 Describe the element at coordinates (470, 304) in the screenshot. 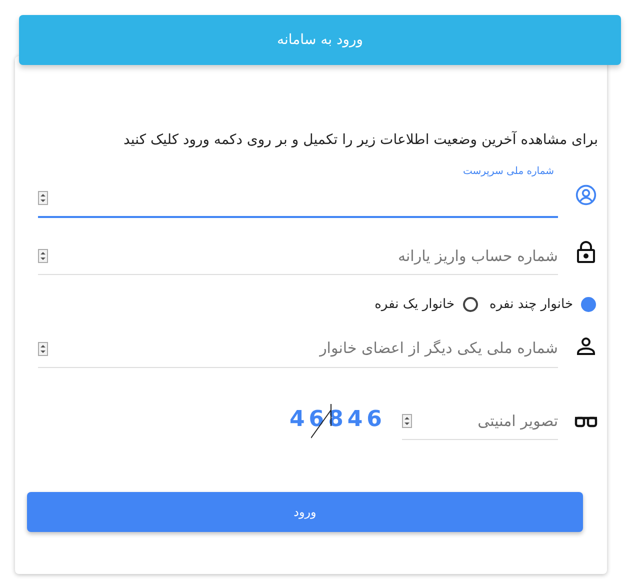

I see `radio-icon` at that location.